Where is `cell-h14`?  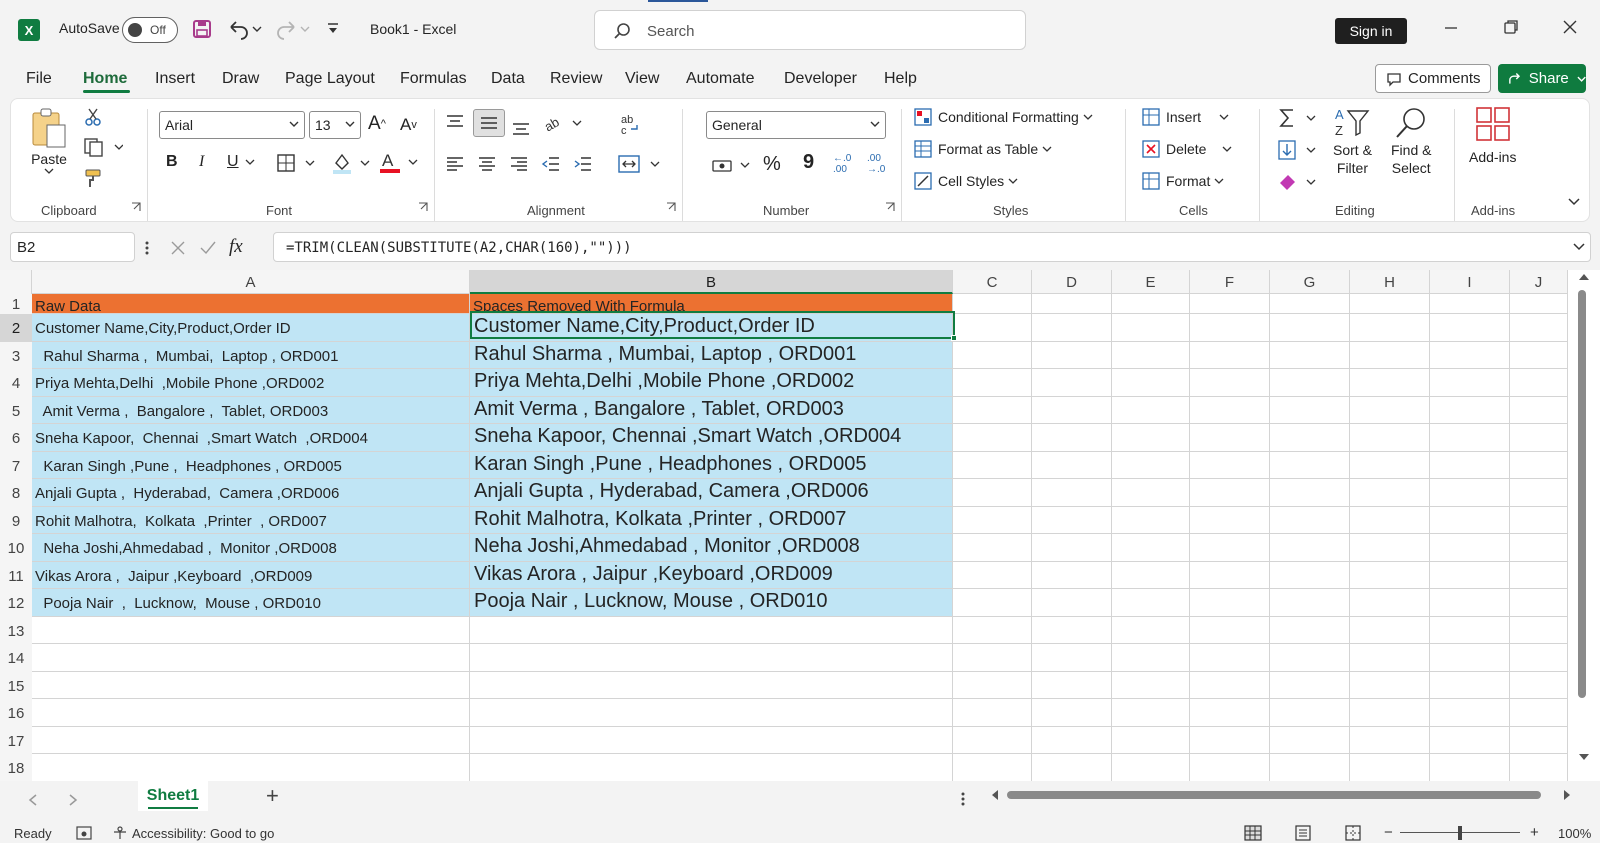 cell-h14 is located at coordinates (1390, 658).